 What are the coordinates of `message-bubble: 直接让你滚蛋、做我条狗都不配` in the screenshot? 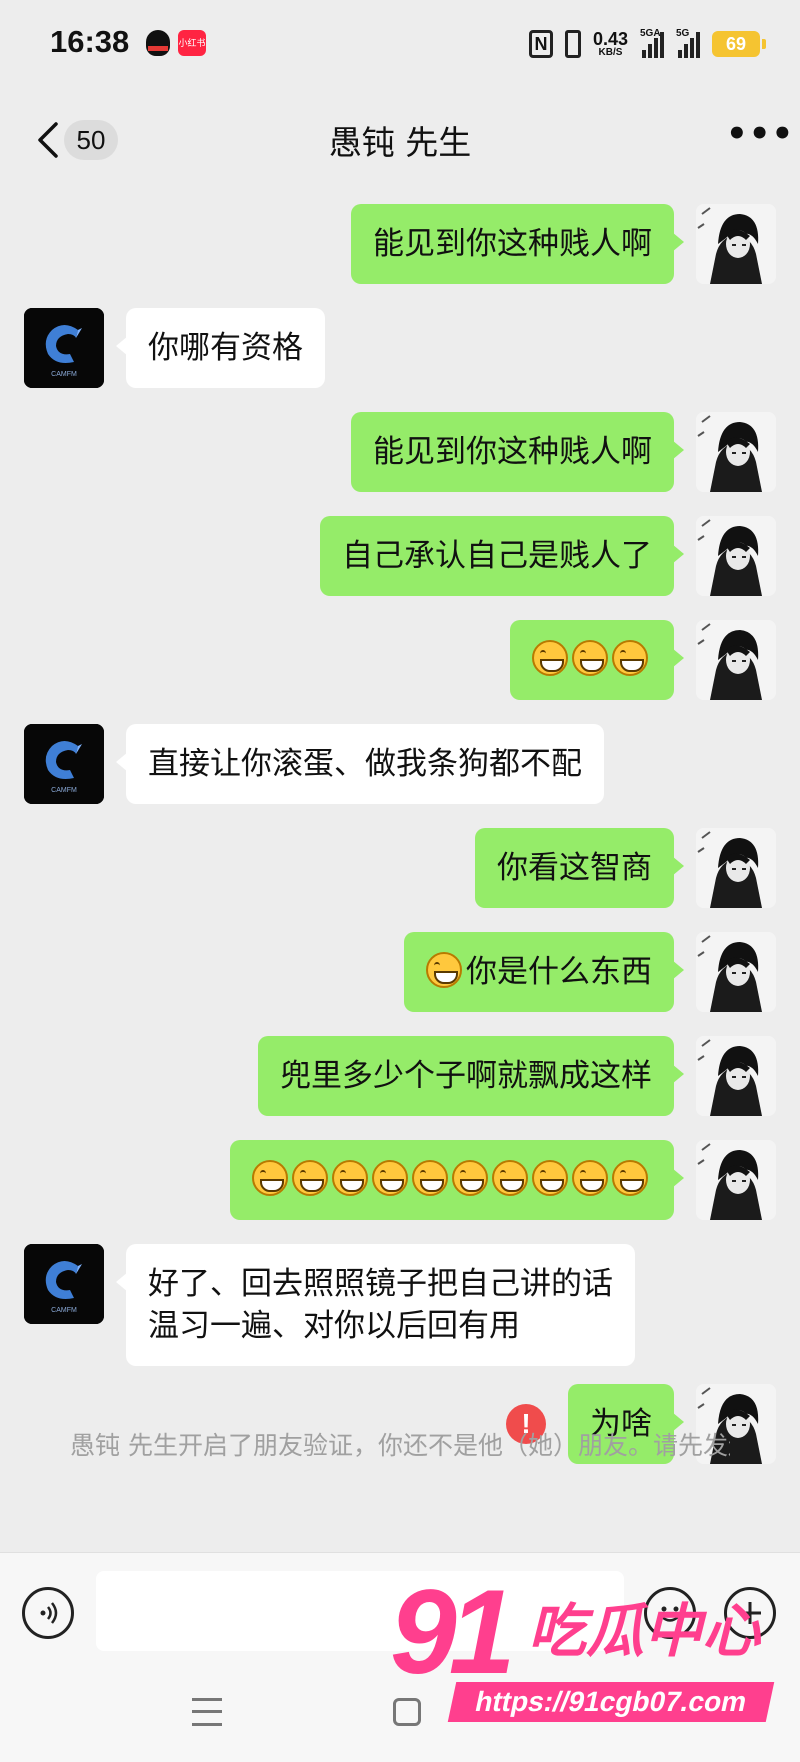 It's located at (360, 764).